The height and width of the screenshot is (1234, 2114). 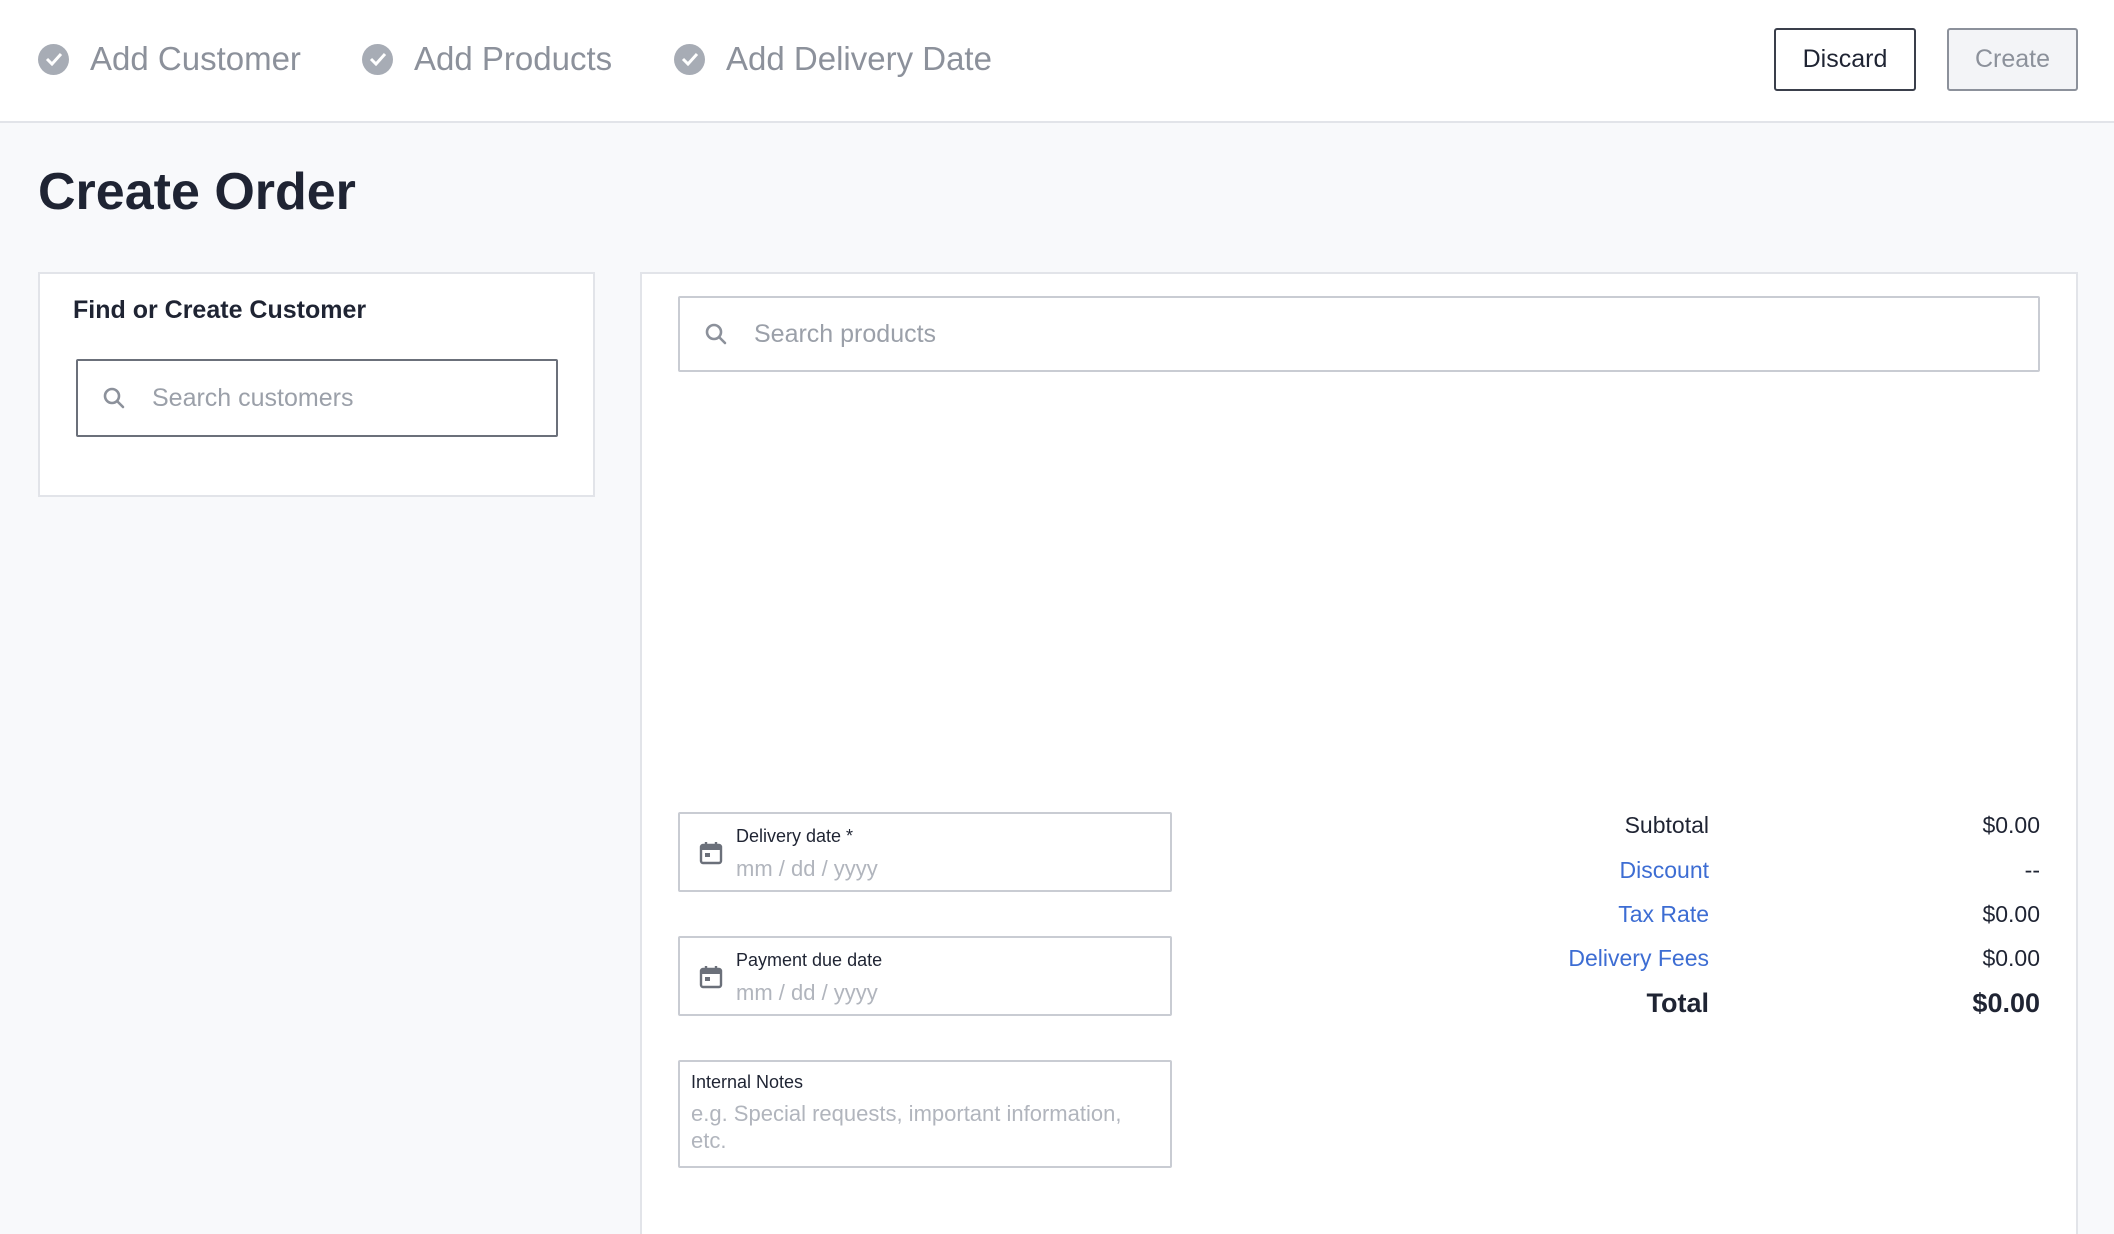 What do you see at coordinates (925, 852) in the screenshot?
I see `delivery-date-field: Delivery date * mm / dd / yyyy` at bounding box center [925, 852].